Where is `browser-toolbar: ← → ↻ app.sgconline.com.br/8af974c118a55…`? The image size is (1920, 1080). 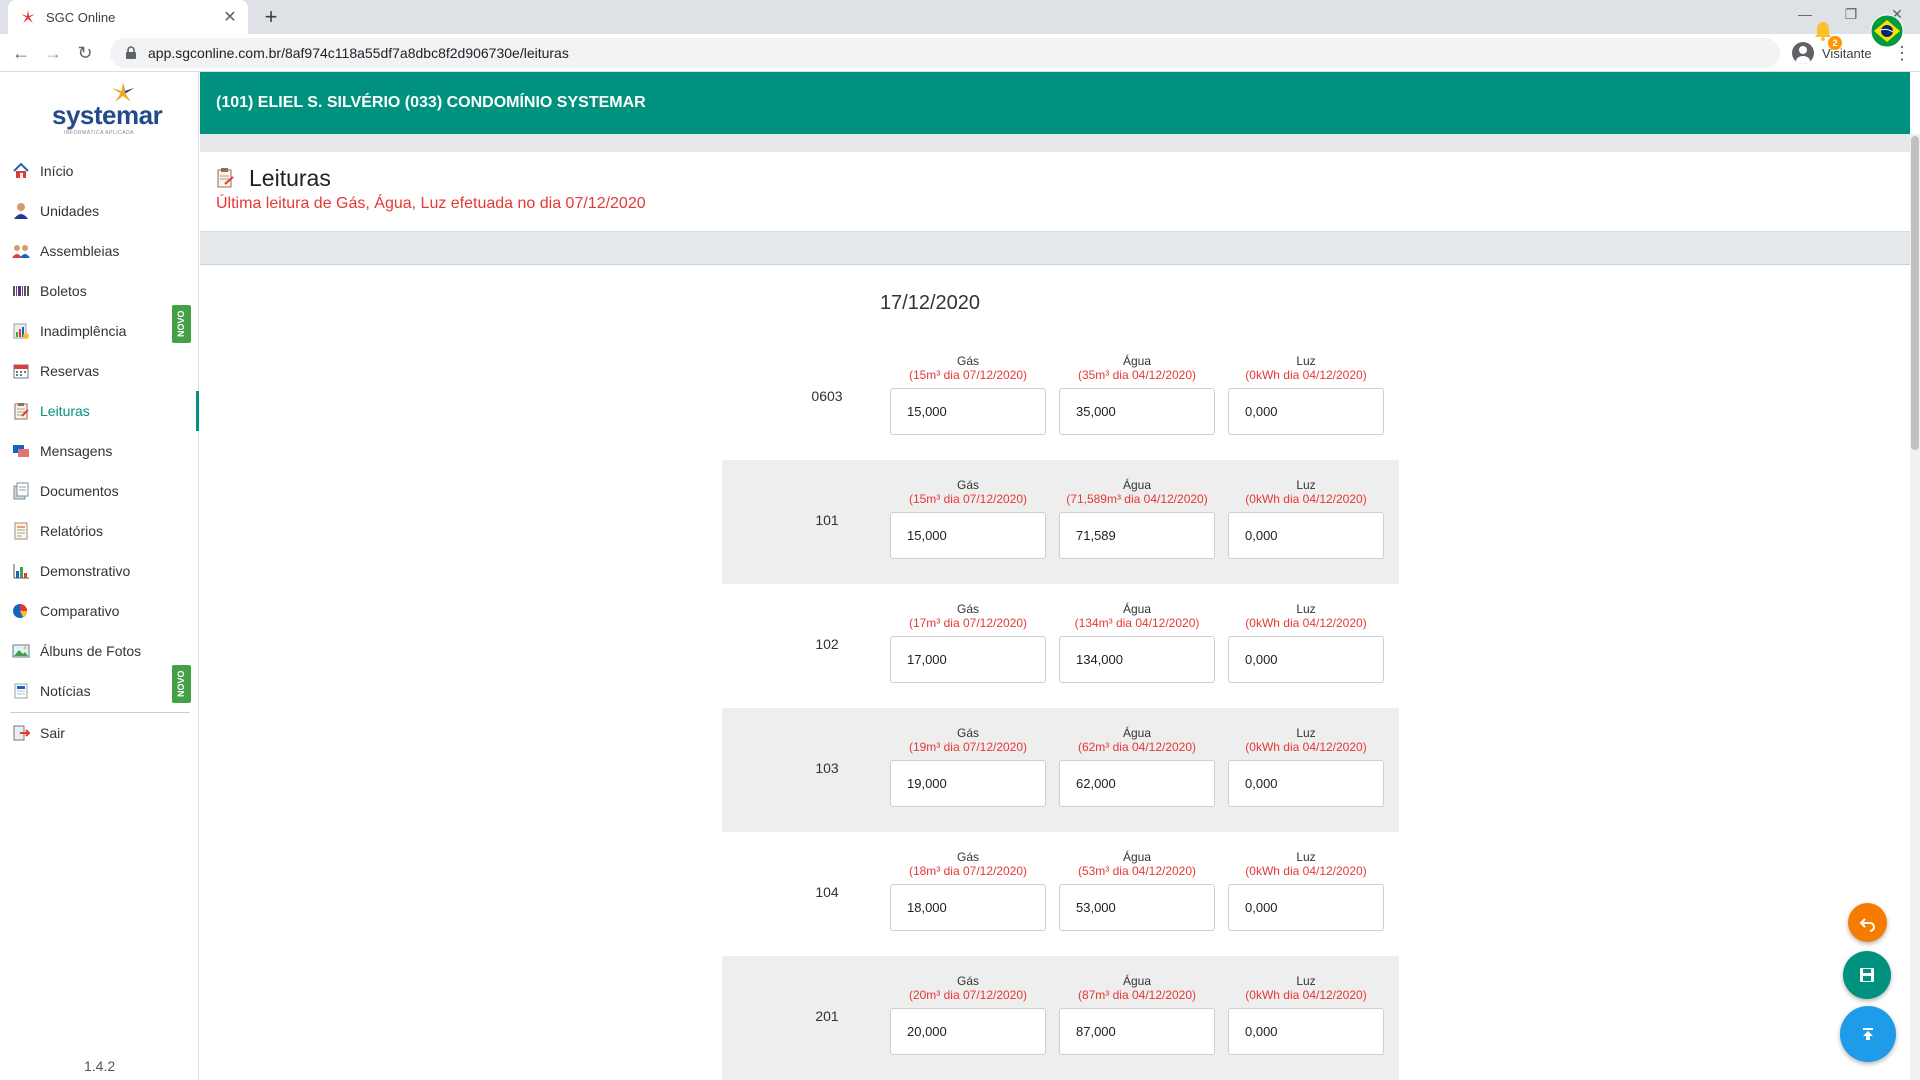
browser-toolbar: ← → ↻ app.sgconline.com.br/8af974c118a55… is located at coordinates (960, 53).